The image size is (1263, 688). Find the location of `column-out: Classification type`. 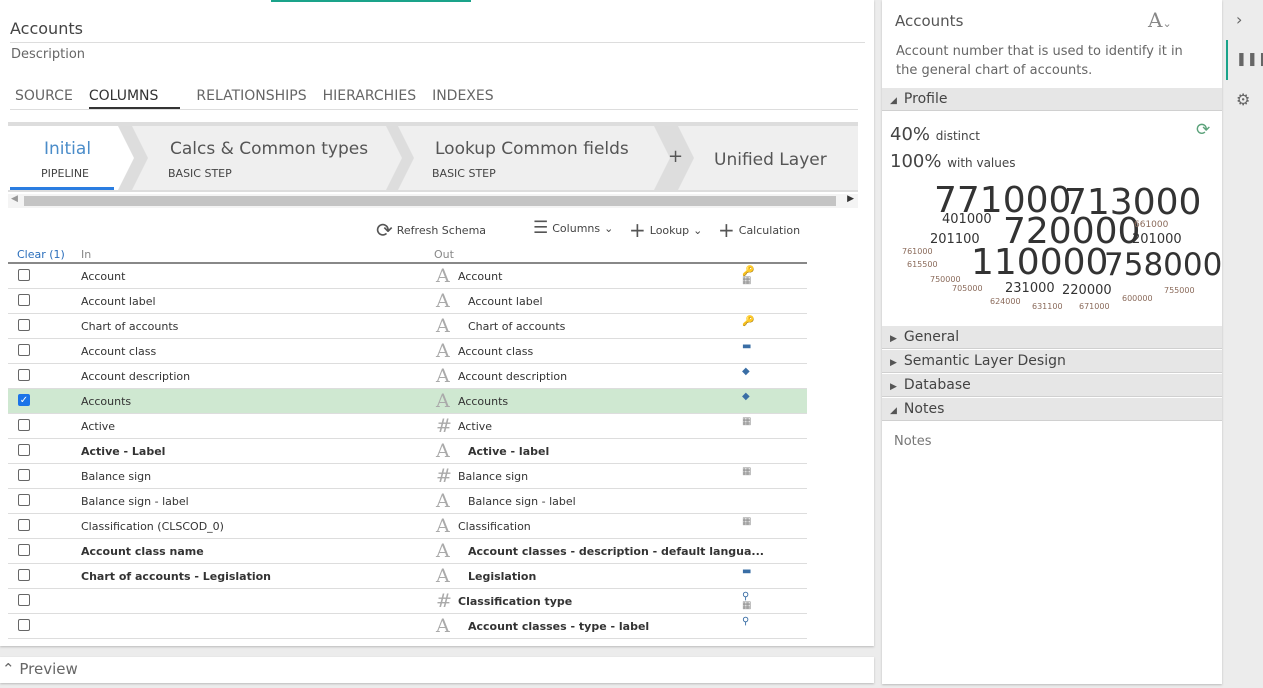

column-out: Classification type is located at coordinates (515, 601).